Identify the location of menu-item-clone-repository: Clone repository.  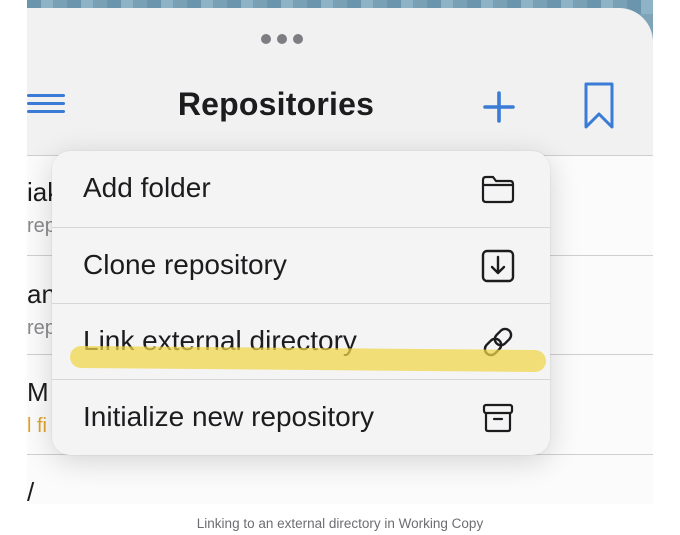
(301, 265).